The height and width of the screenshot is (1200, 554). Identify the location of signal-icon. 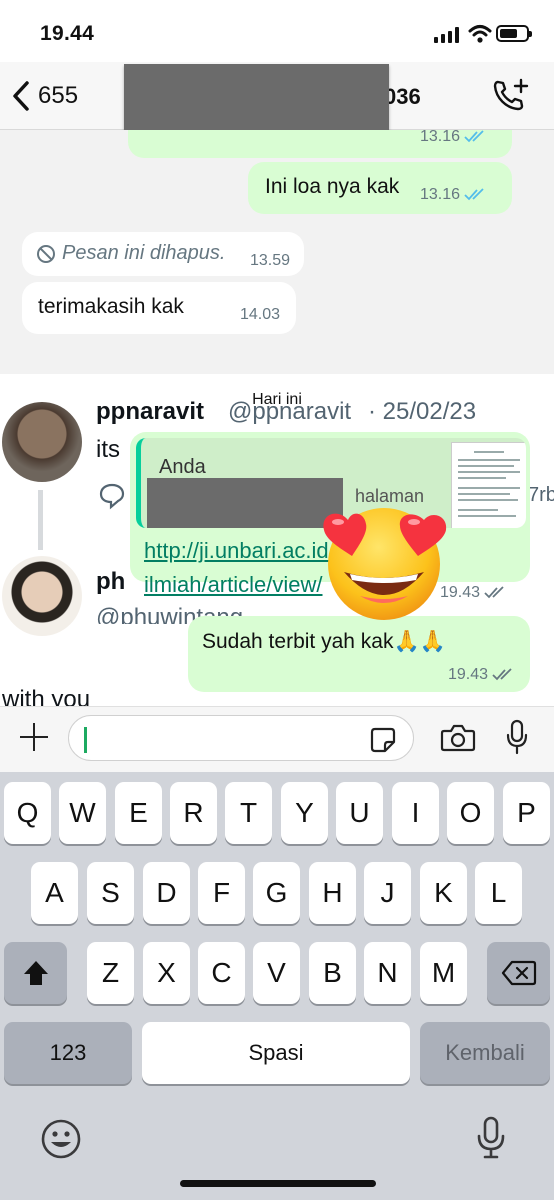
(447, 35).